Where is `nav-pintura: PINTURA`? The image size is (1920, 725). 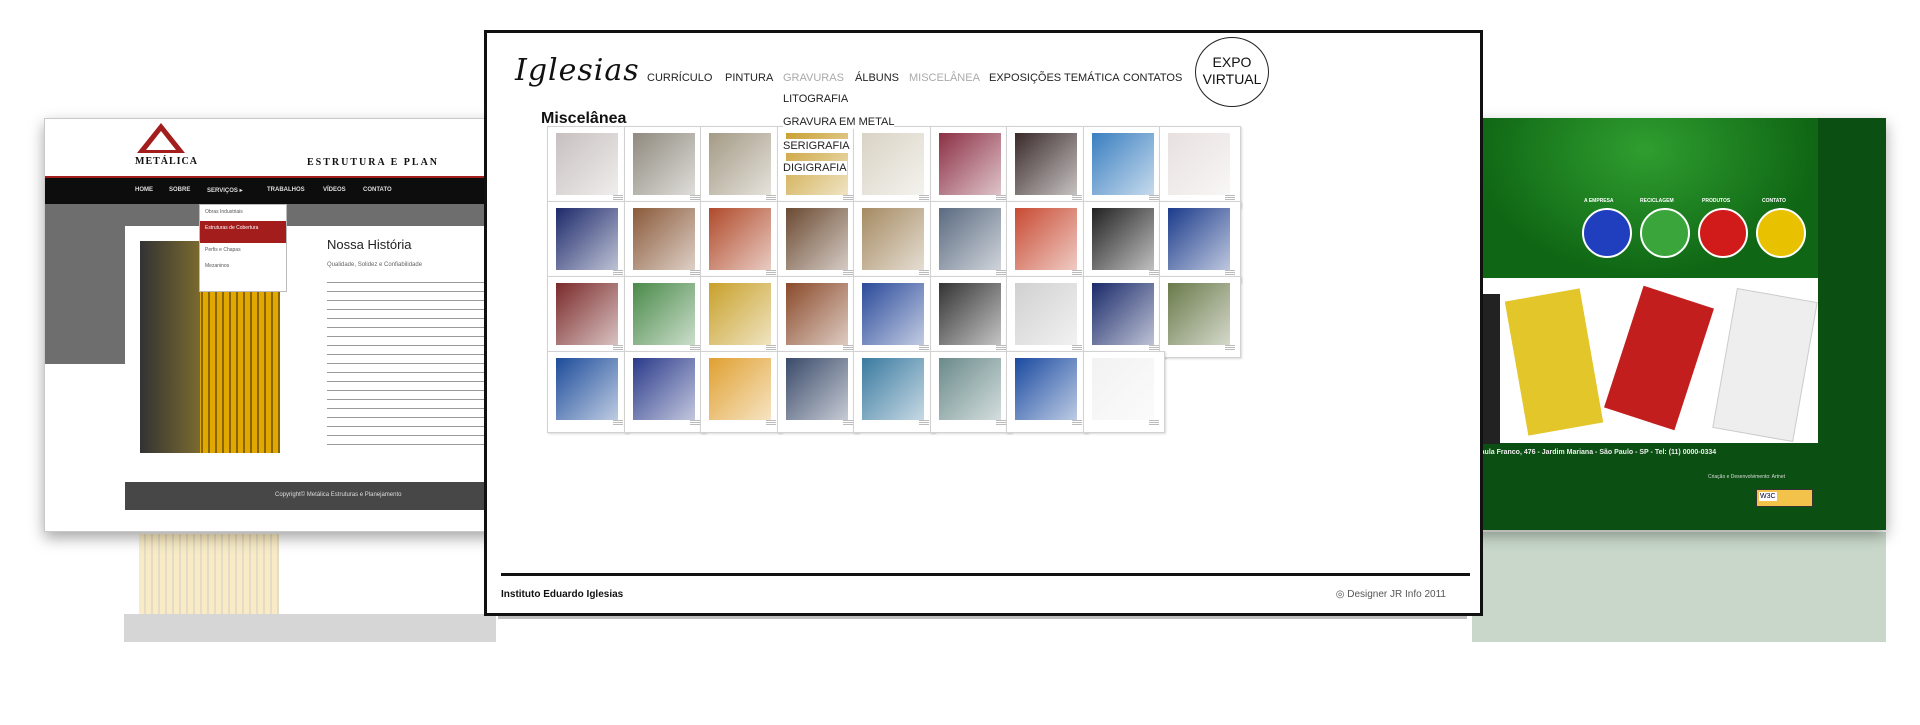
nav-pintura: PINTURA is located at coordinates (749, 78).